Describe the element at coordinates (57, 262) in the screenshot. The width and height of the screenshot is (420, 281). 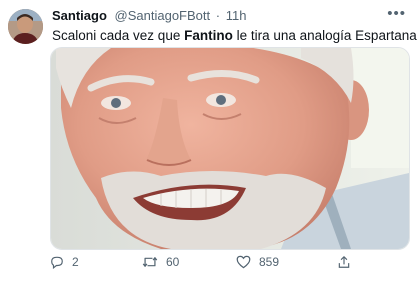
I see `reply-icon` at that location.